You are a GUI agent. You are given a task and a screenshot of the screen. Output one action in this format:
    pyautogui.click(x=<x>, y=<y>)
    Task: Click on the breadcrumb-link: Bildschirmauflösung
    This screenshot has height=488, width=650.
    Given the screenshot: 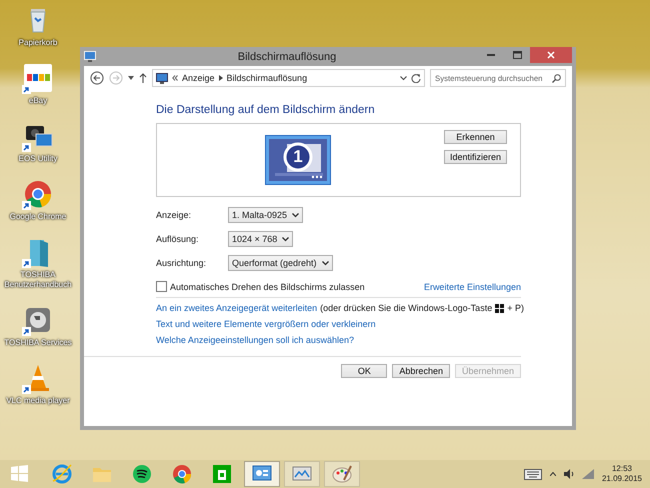 What is the action you would take?
    pyautogui.click(x=267, y=78)
    